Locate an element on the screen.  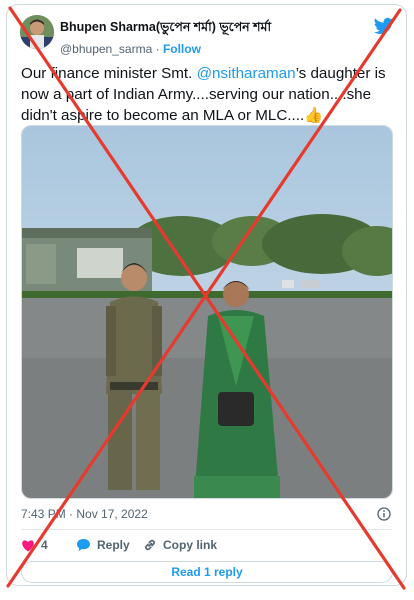
reply-label: Reply is located at coordinates (113, 545).